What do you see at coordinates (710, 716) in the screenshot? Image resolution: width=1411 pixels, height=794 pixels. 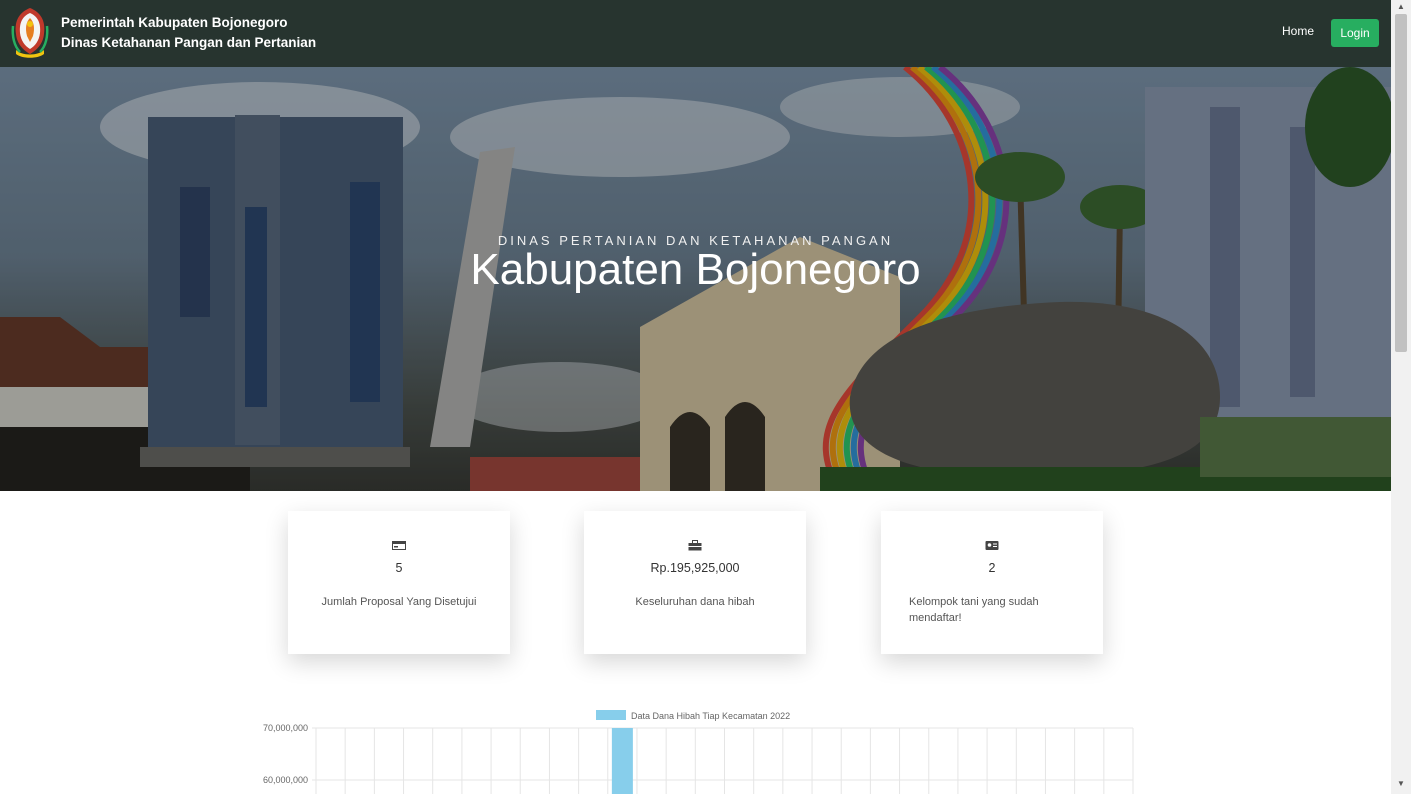 I see `legend-label: Data Dana Hibah Tiap Kecamatan 2022` at bounding box center [710, 716].